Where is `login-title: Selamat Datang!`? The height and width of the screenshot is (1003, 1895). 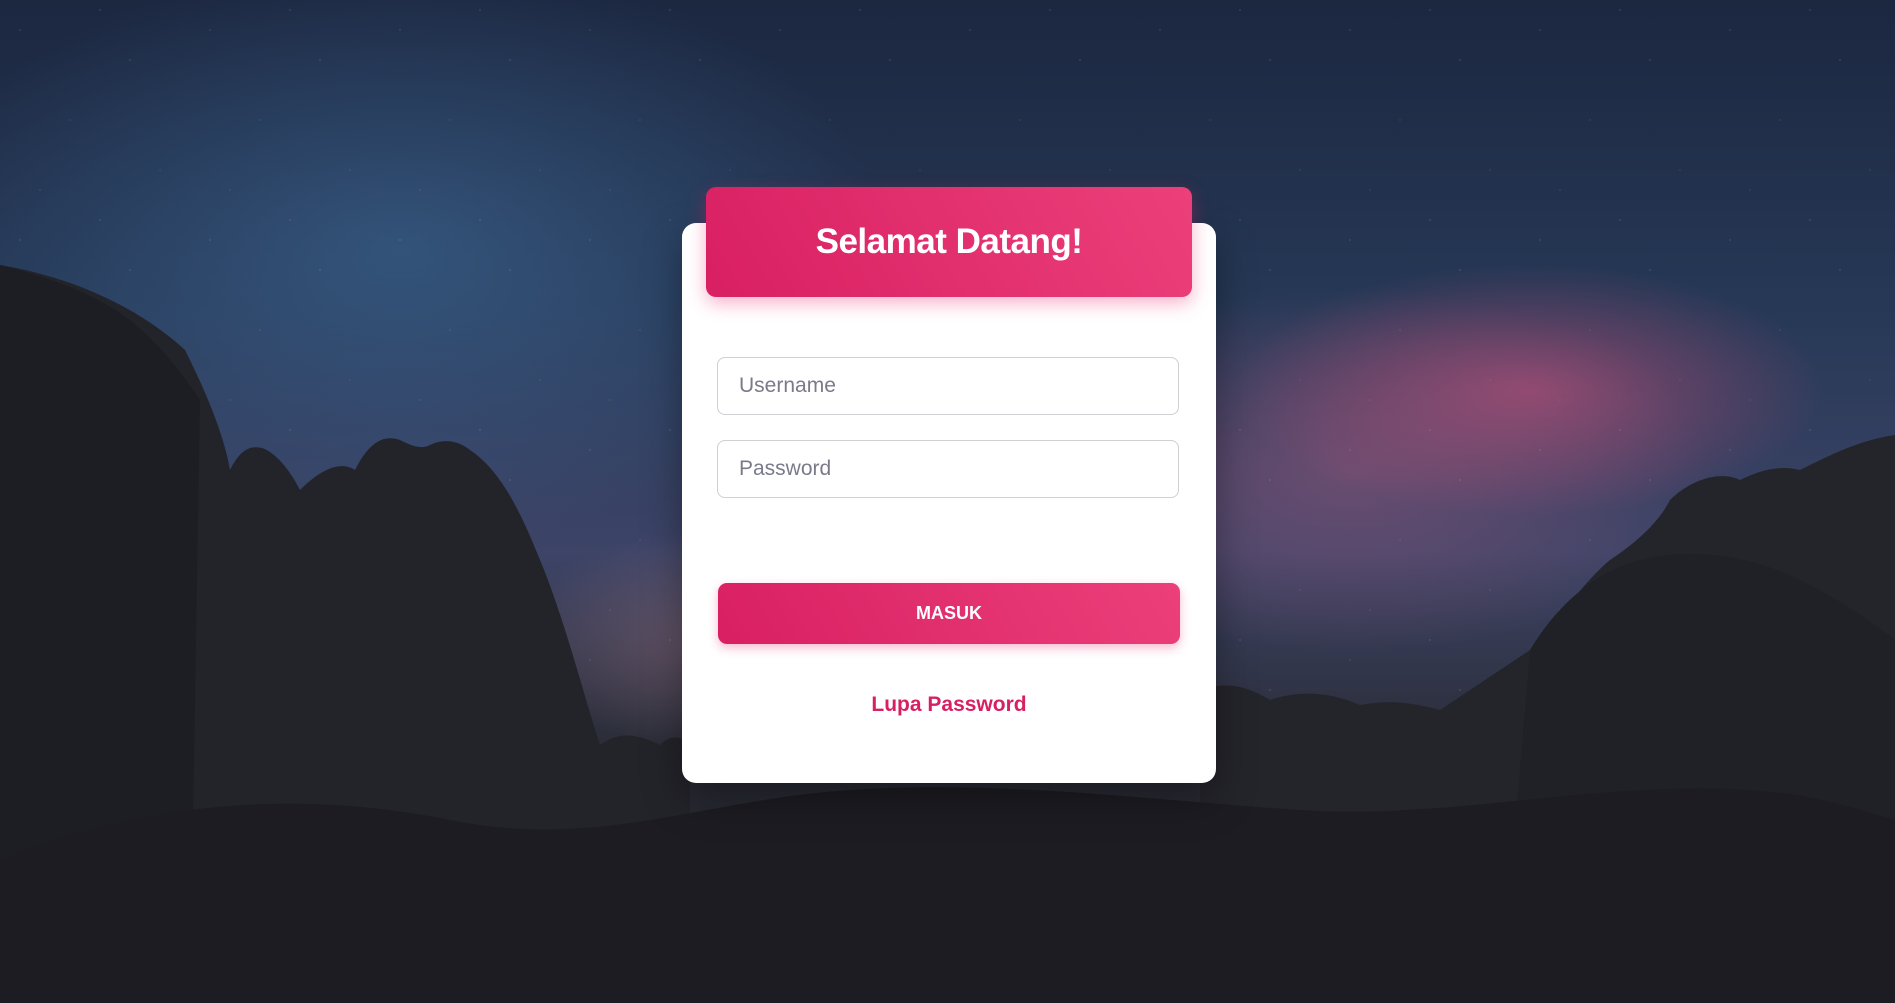 login-title: Selamat Datang! is located at coordinates (949, 241).